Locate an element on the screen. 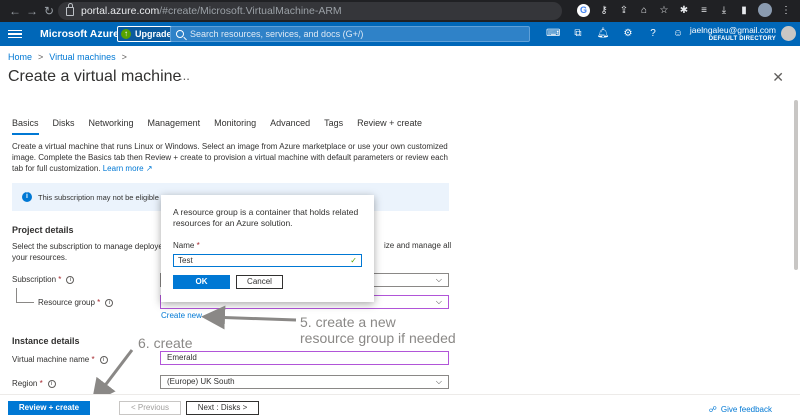 This screenshot has height=420, width=800. project-details-line2: your resources. is located at coordinates (40, 257).